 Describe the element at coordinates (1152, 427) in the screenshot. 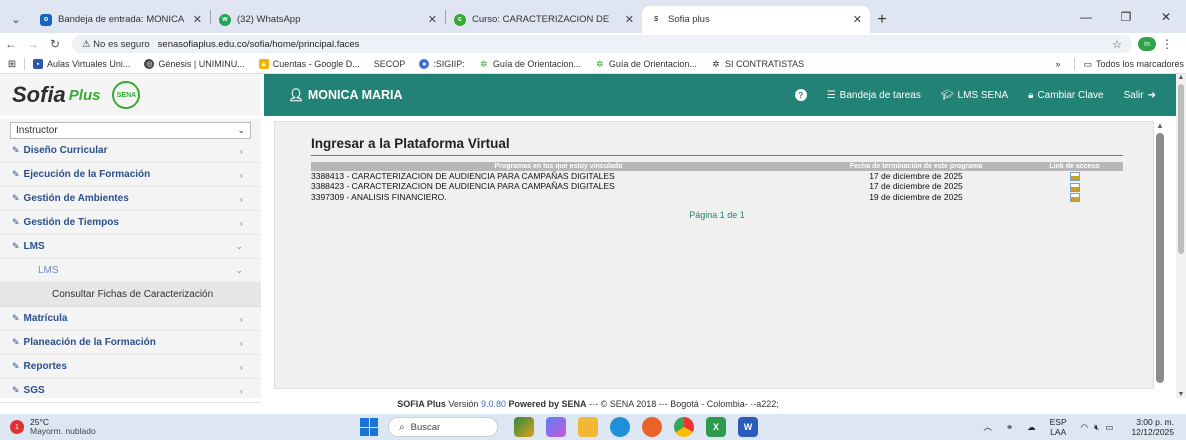

I see `clock: 3:00 p. m. 12/12/2025` at that location.